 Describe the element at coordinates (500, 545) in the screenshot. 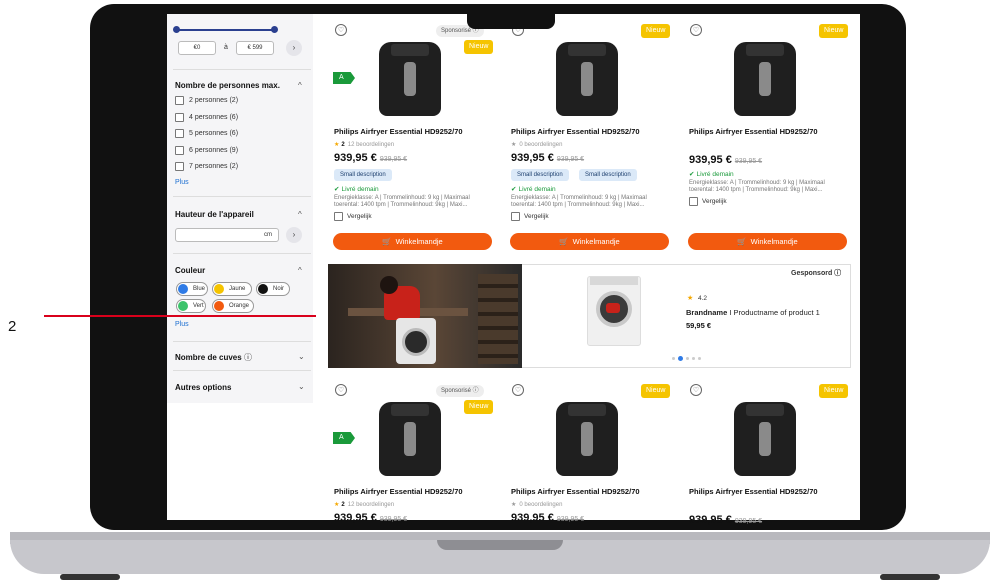

I see `laptop-groove` at that location.